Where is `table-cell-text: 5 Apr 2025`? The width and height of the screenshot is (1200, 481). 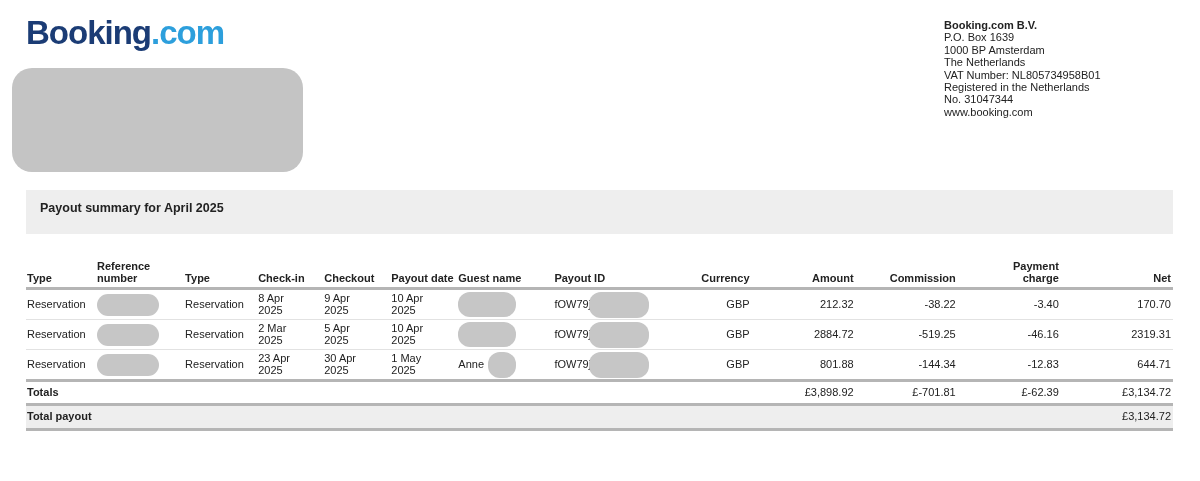 table-cell-text: 5 Apr 2025 is located at coordinates (337, 334).